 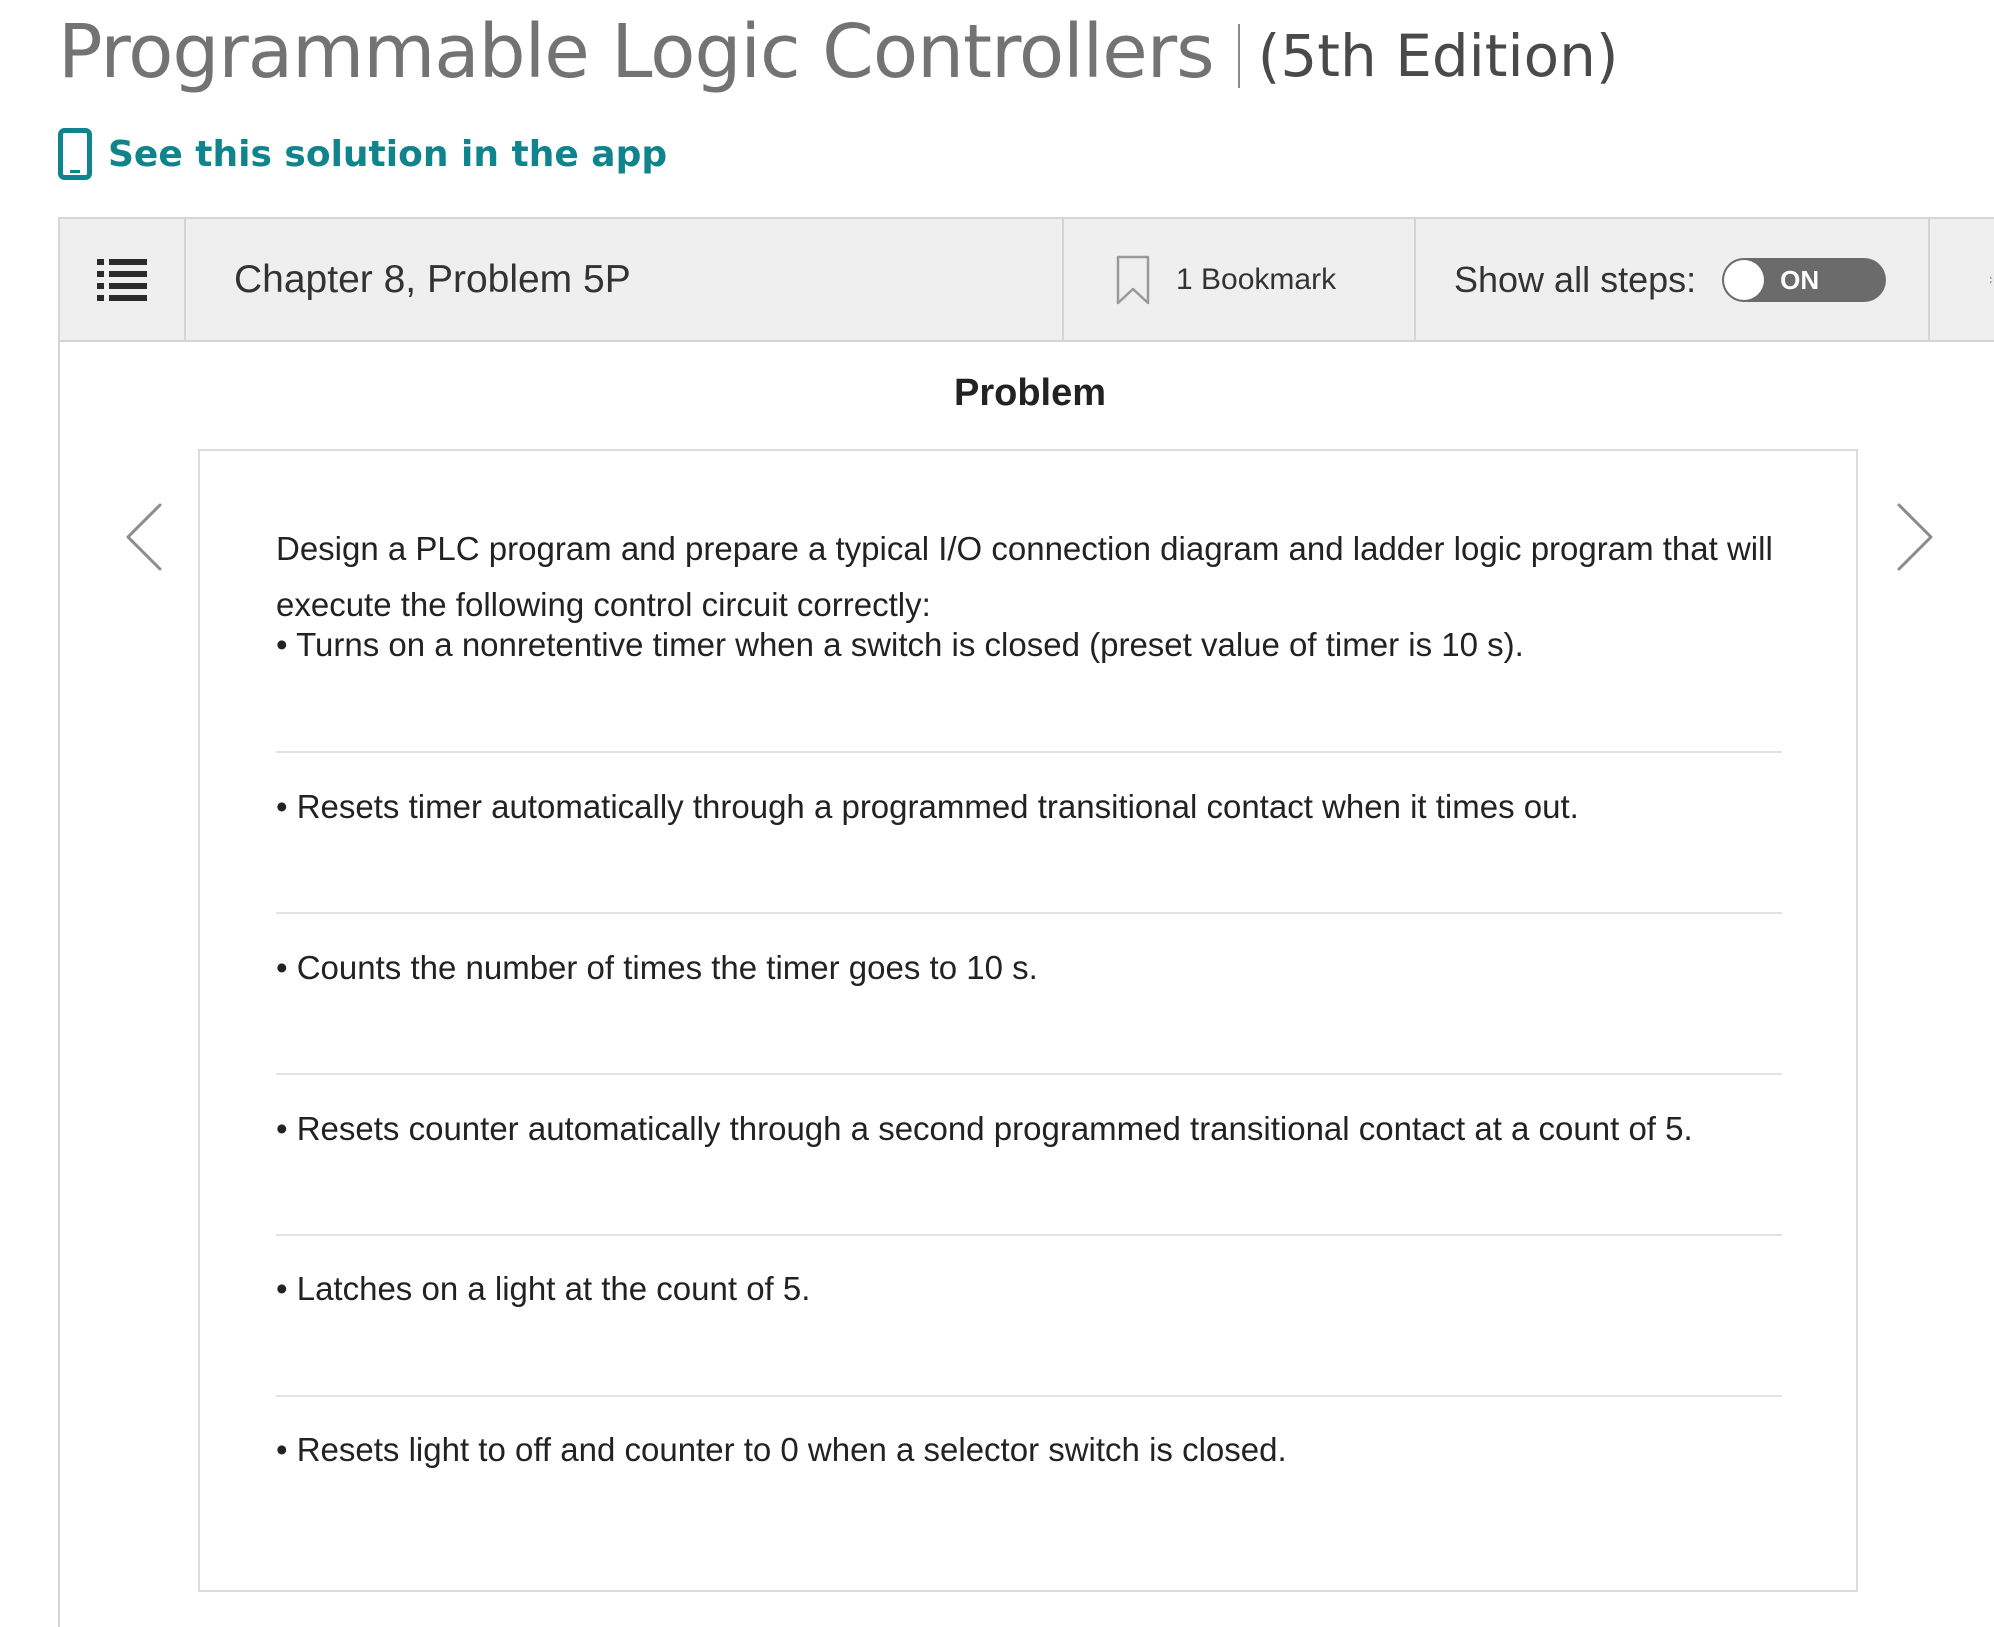 What do you see at coordinates (1133, 279) in the screenshot?
I see `bookmark-icon` at bounding box center [1133, 279].